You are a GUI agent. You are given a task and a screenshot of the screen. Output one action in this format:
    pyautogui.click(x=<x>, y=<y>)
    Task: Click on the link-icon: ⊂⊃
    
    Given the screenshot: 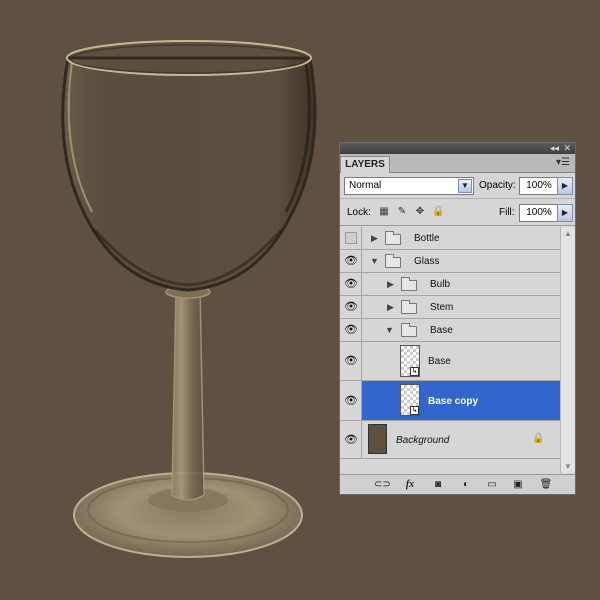 What is the action you would take?
    pyautogui.click(x=382, y=485)
    